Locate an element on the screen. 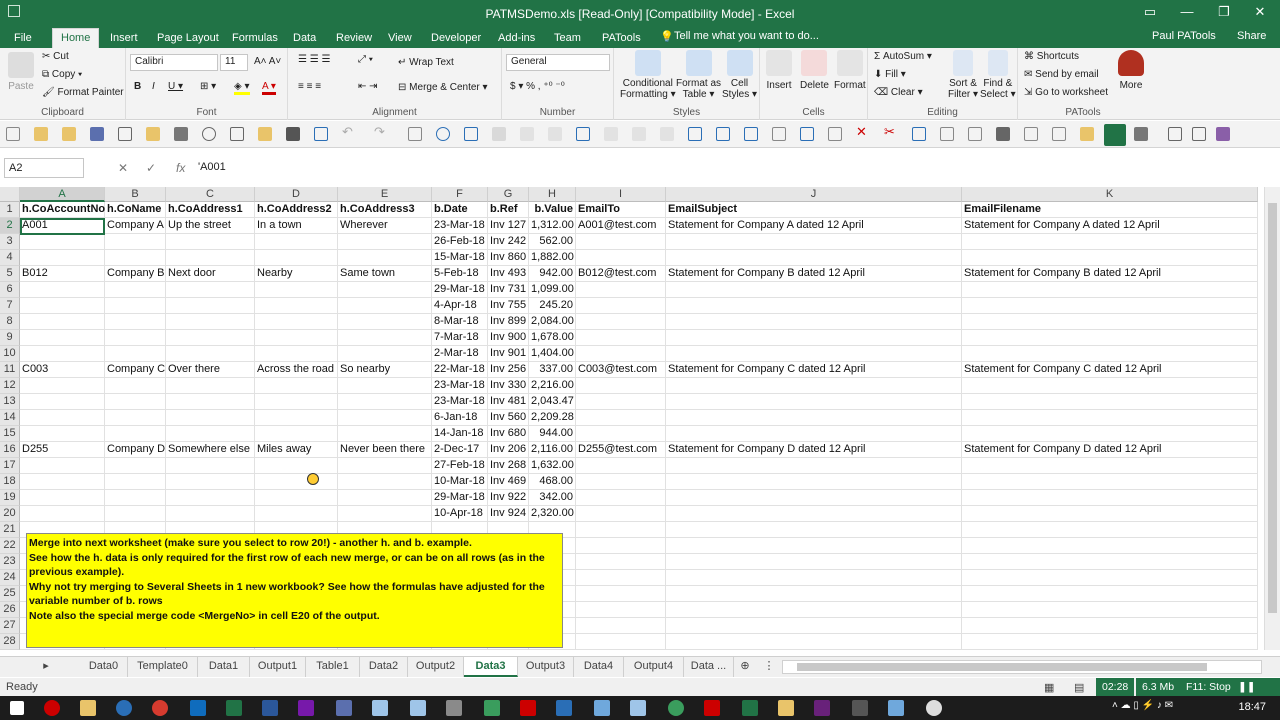  sheet-tab-output3: Output3 is located at coordinates (546, 667).